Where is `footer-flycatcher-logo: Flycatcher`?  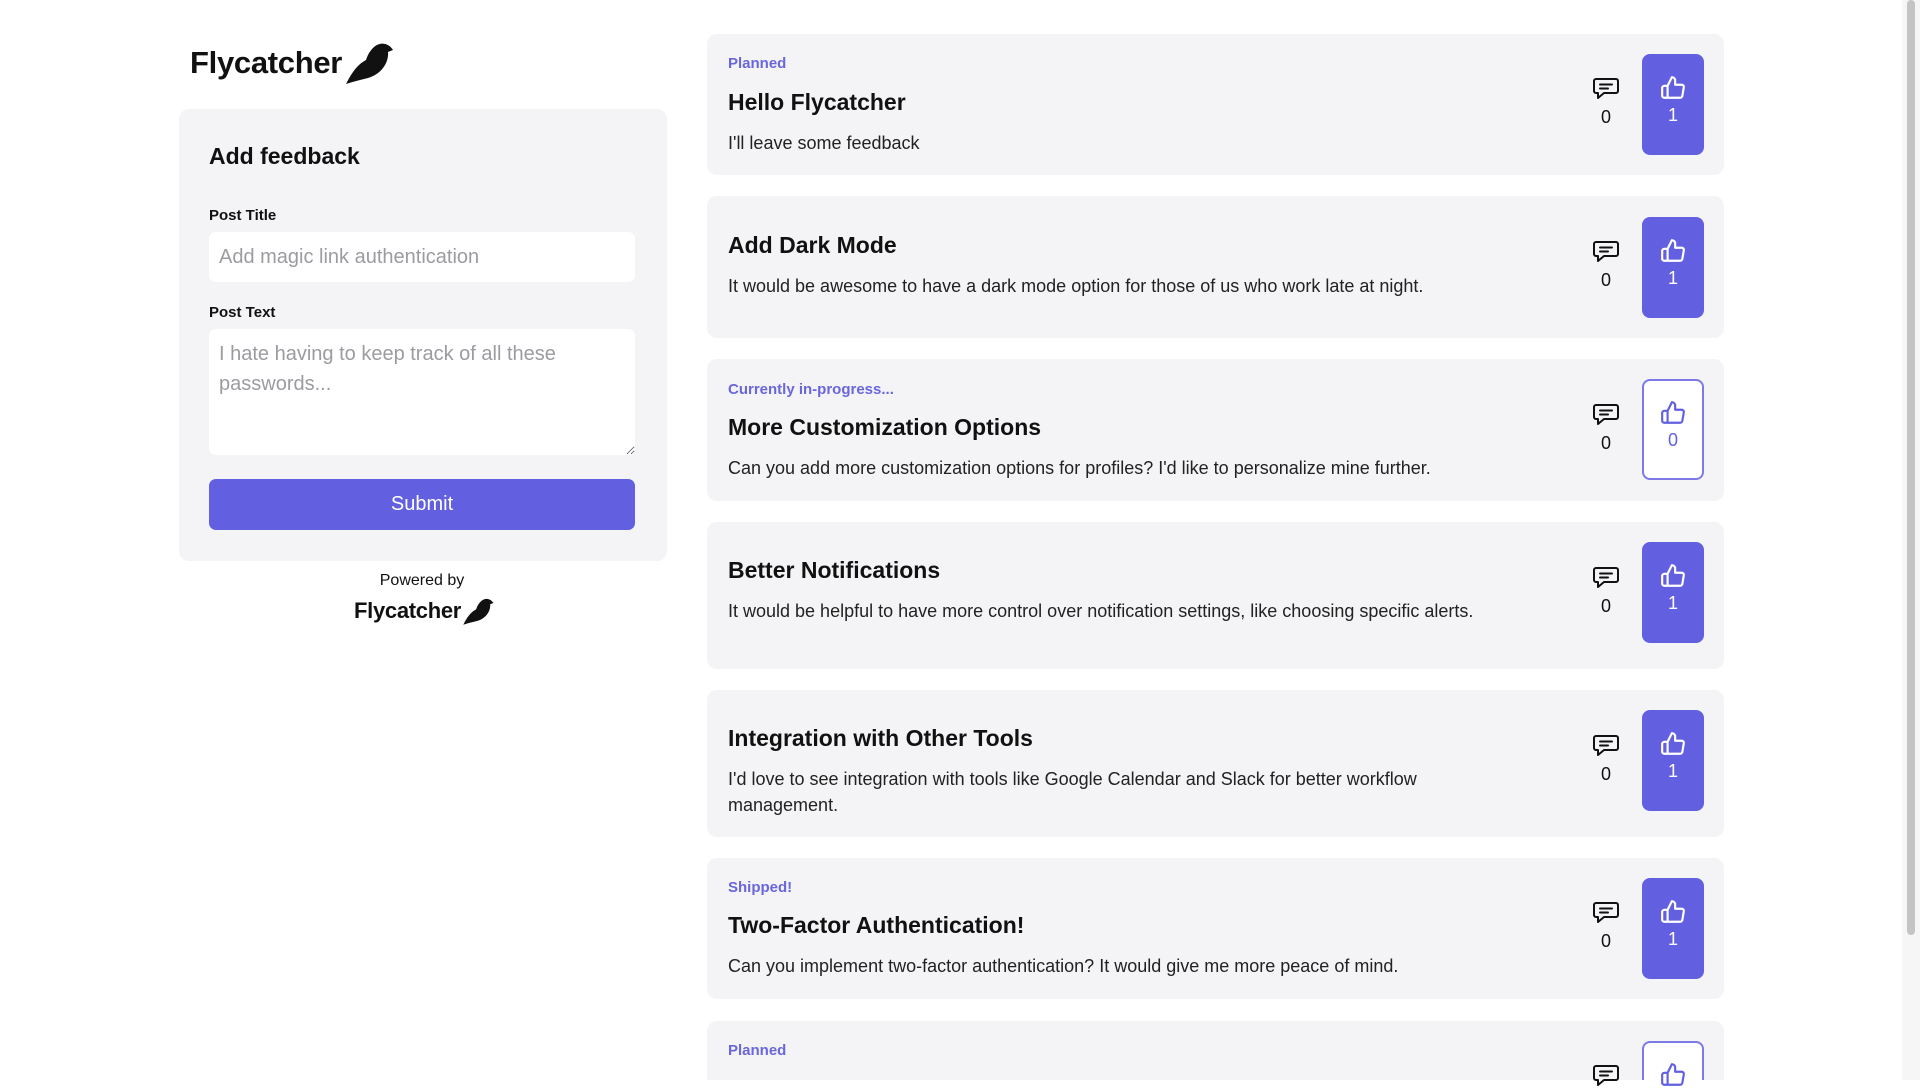
footer-flycatcher-logo: Flycatcher is located at coordinates (424, 611).